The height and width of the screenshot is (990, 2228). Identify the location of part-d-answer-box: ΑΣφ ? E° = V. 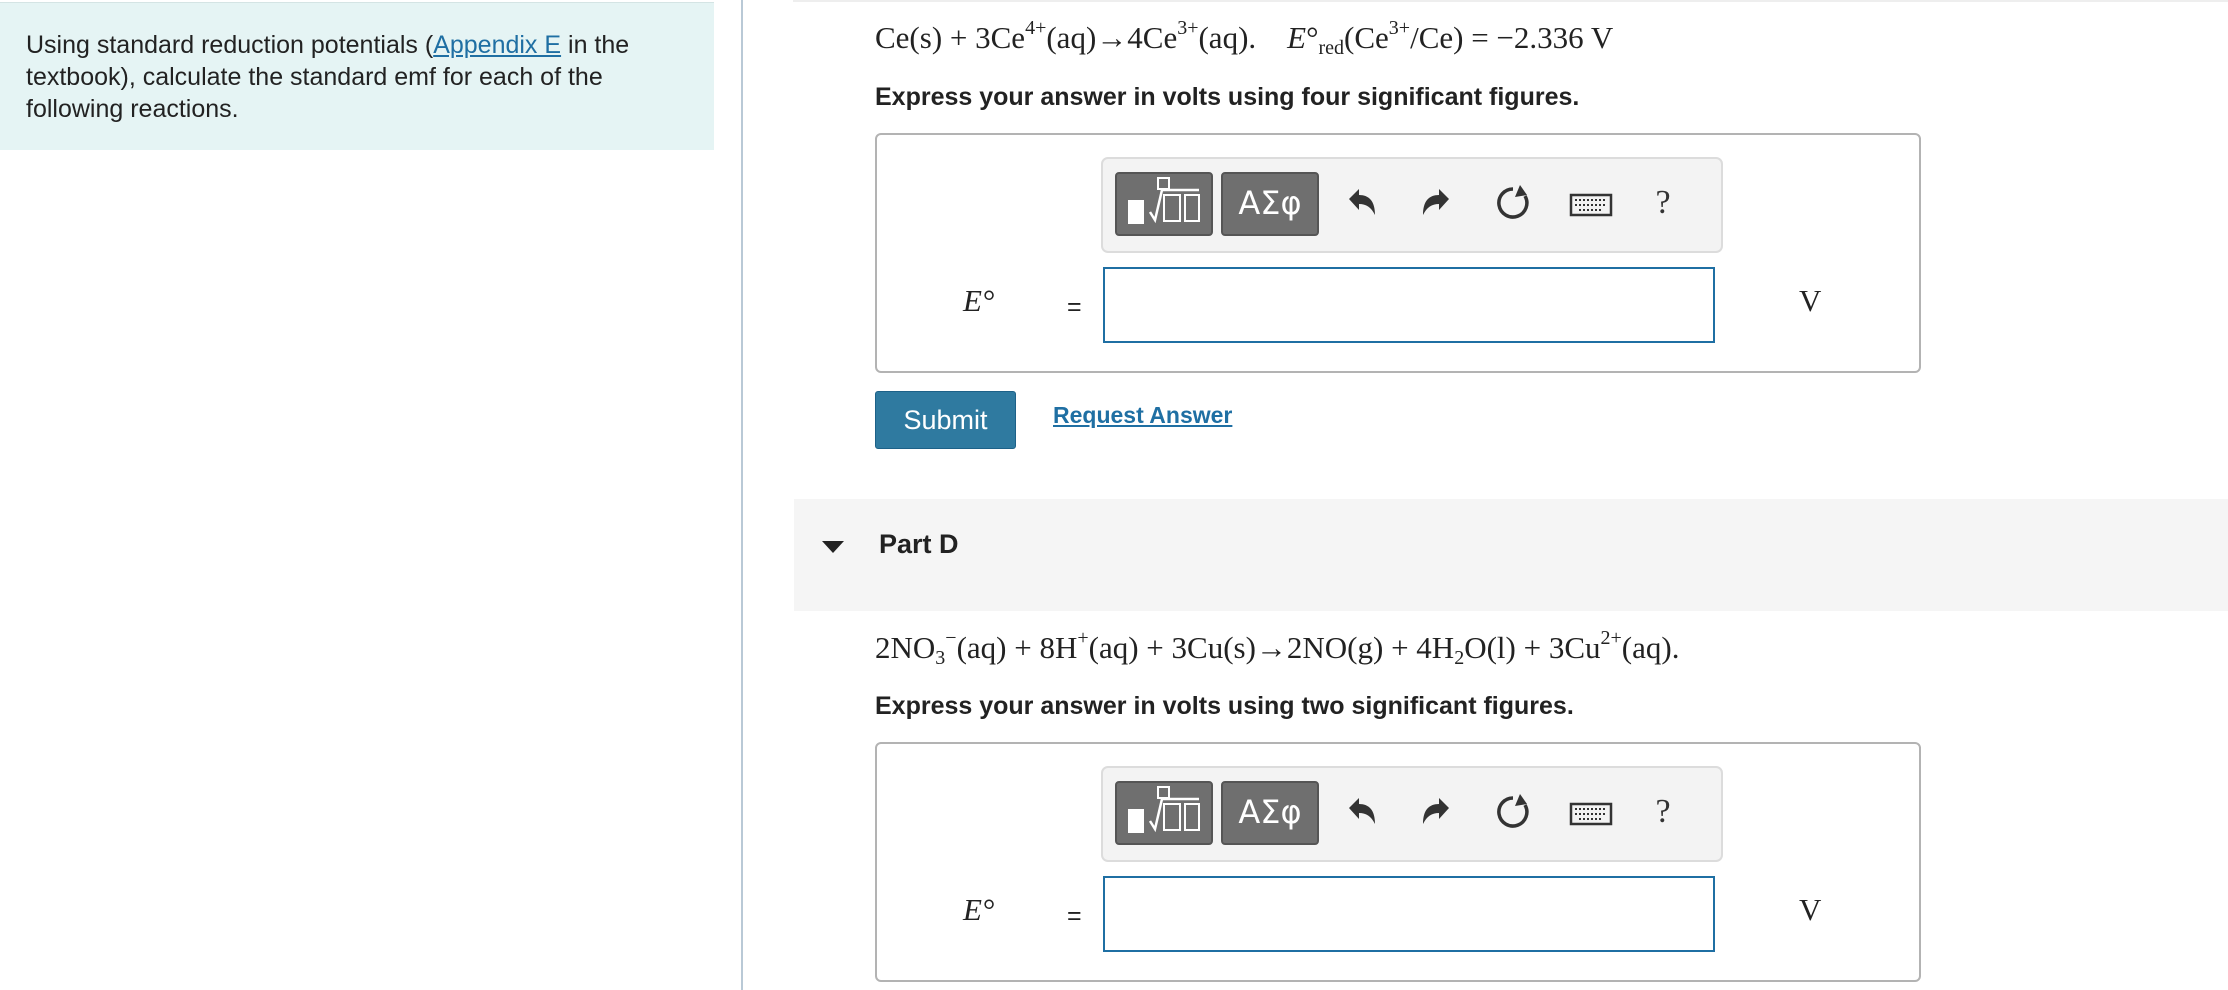
(1398, 862).